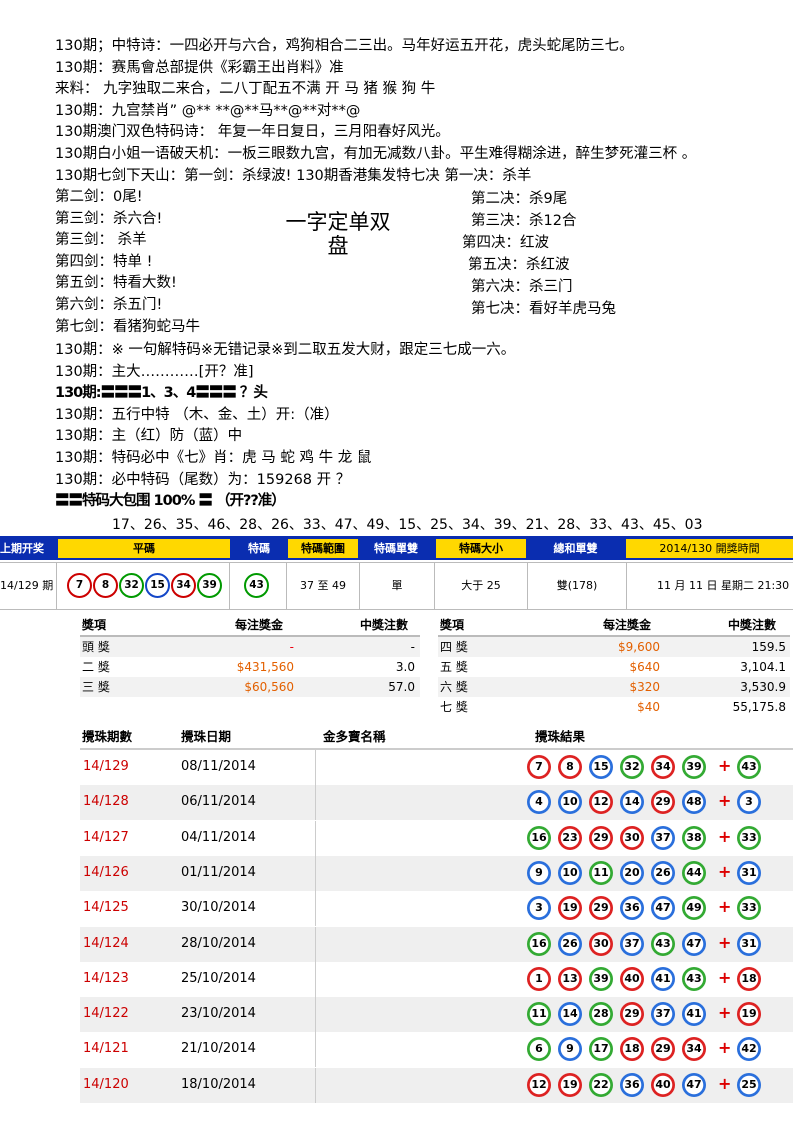 This screenshot has width=793, height=1122. Describe the element at coordinates (519, 265) in the screenshot. I see `jue-line: 第五决：杀红波` at that location.